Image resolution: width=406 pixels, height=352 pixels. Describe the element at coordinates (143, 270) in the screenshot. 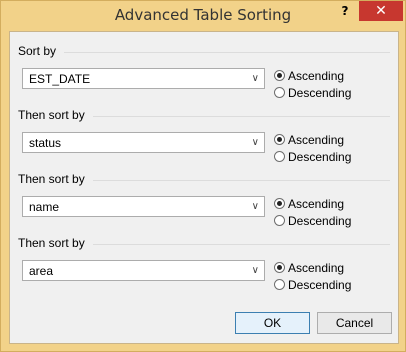

I see `sort-field-dropdown: area ∨` at that location.